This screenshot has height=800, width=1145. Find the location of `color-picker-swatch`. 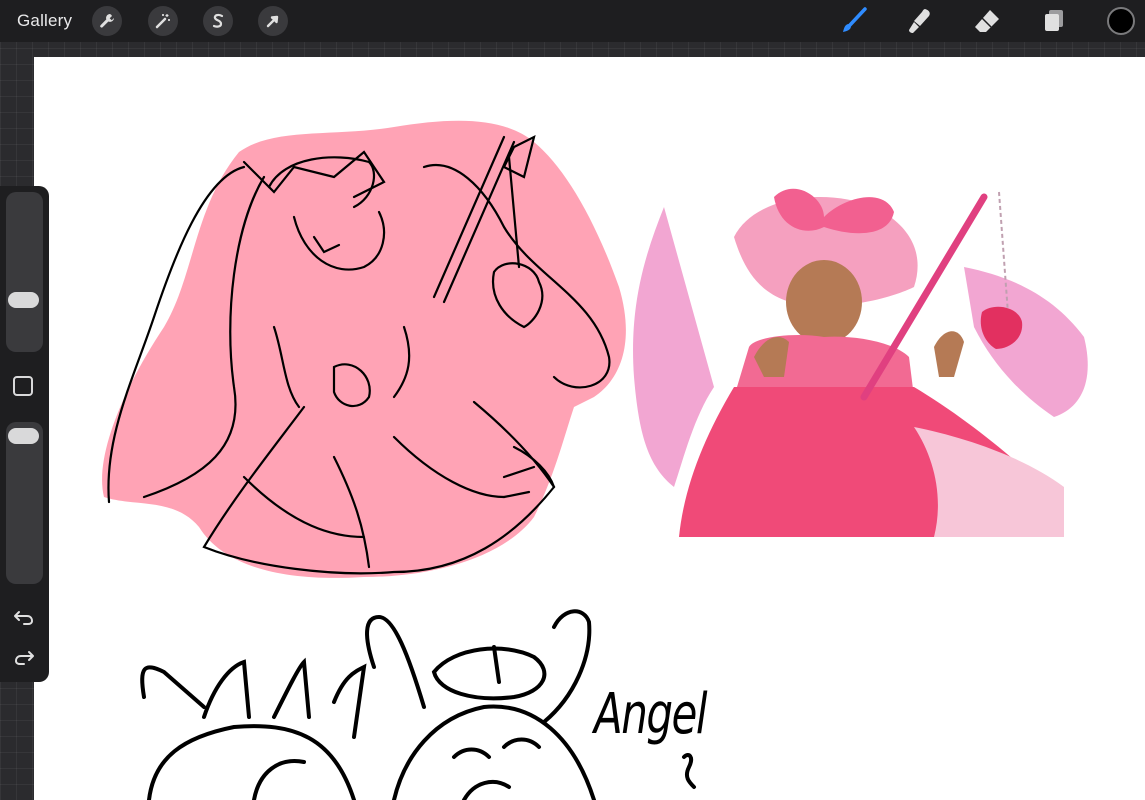

color-picker-swatch is located at coordinates (1121, 21).